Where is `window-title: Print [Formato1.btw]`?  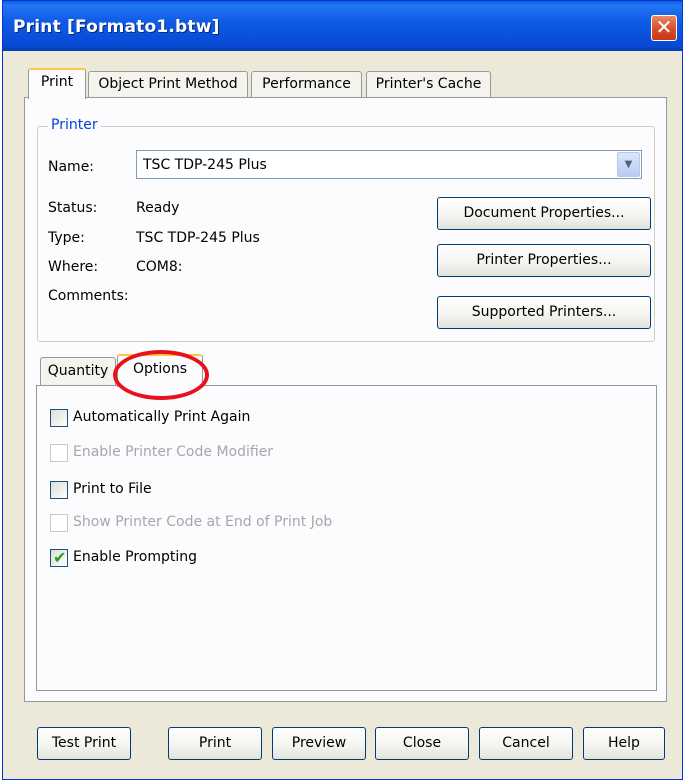 window-title: Print [Formato1.btw] is located at coordinates (116, 27).